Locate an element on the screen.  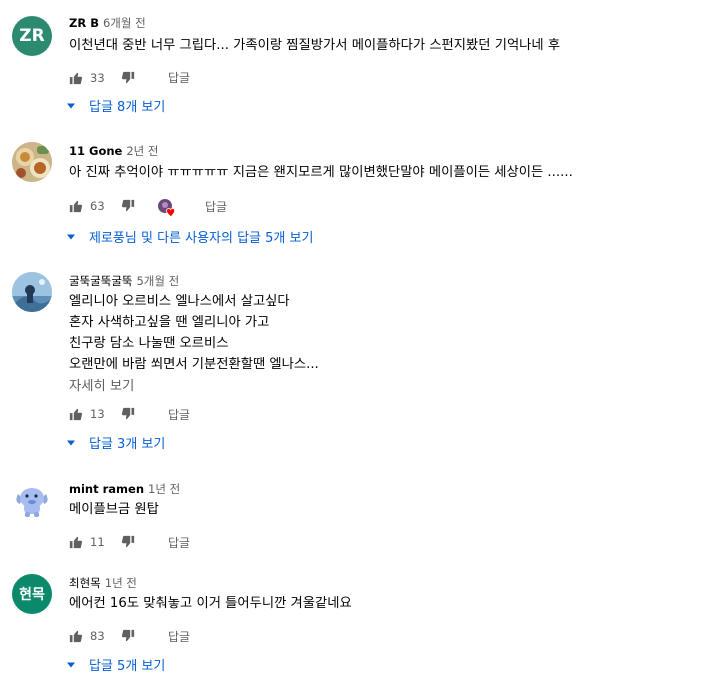
avatar-initials: 현목 is located at coordinates (32, 595).